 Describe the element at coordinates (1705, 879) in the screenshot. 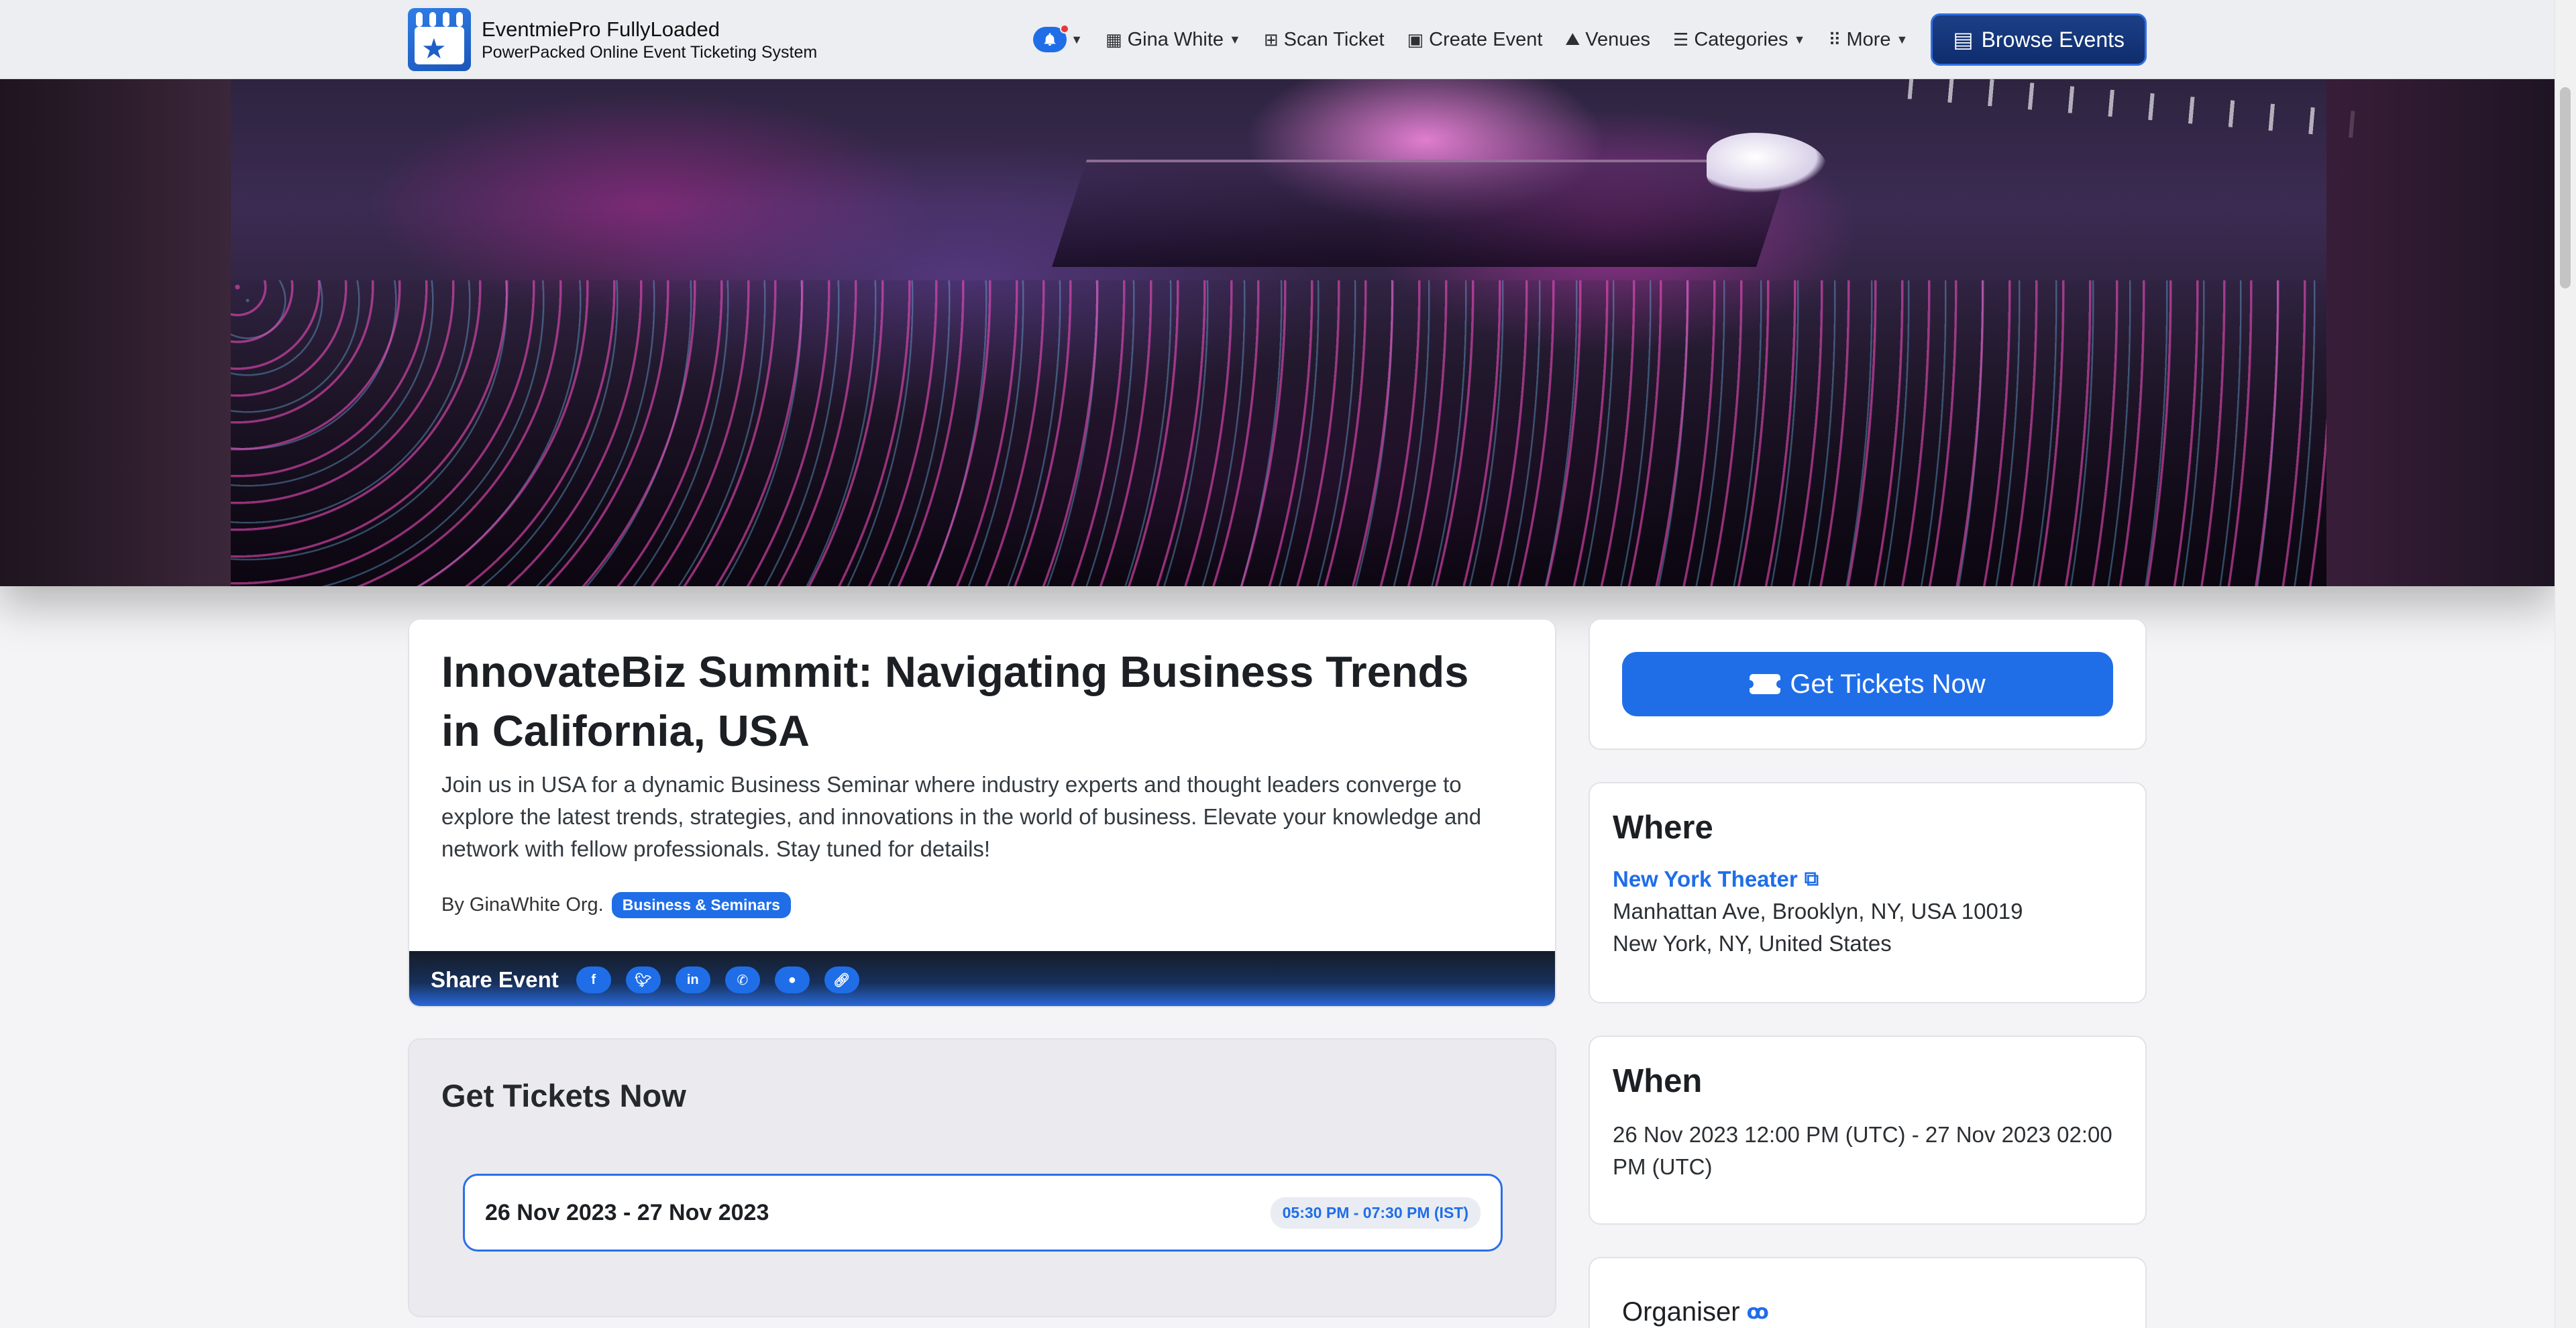

I see `venue-name: New York Theater` at that location.